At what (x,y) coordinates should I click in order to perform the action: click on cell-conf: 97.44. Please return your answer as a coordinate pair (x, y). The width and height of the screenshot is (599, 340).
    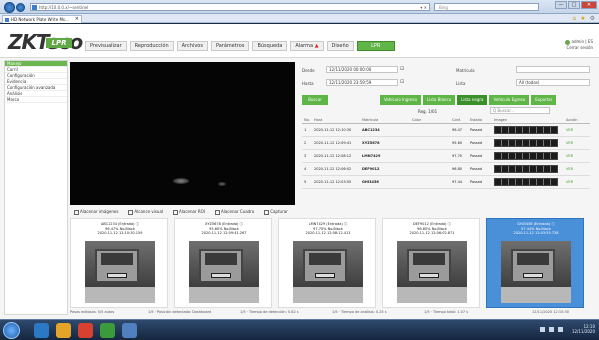
    Looking at the image, I should click on (457, 182).